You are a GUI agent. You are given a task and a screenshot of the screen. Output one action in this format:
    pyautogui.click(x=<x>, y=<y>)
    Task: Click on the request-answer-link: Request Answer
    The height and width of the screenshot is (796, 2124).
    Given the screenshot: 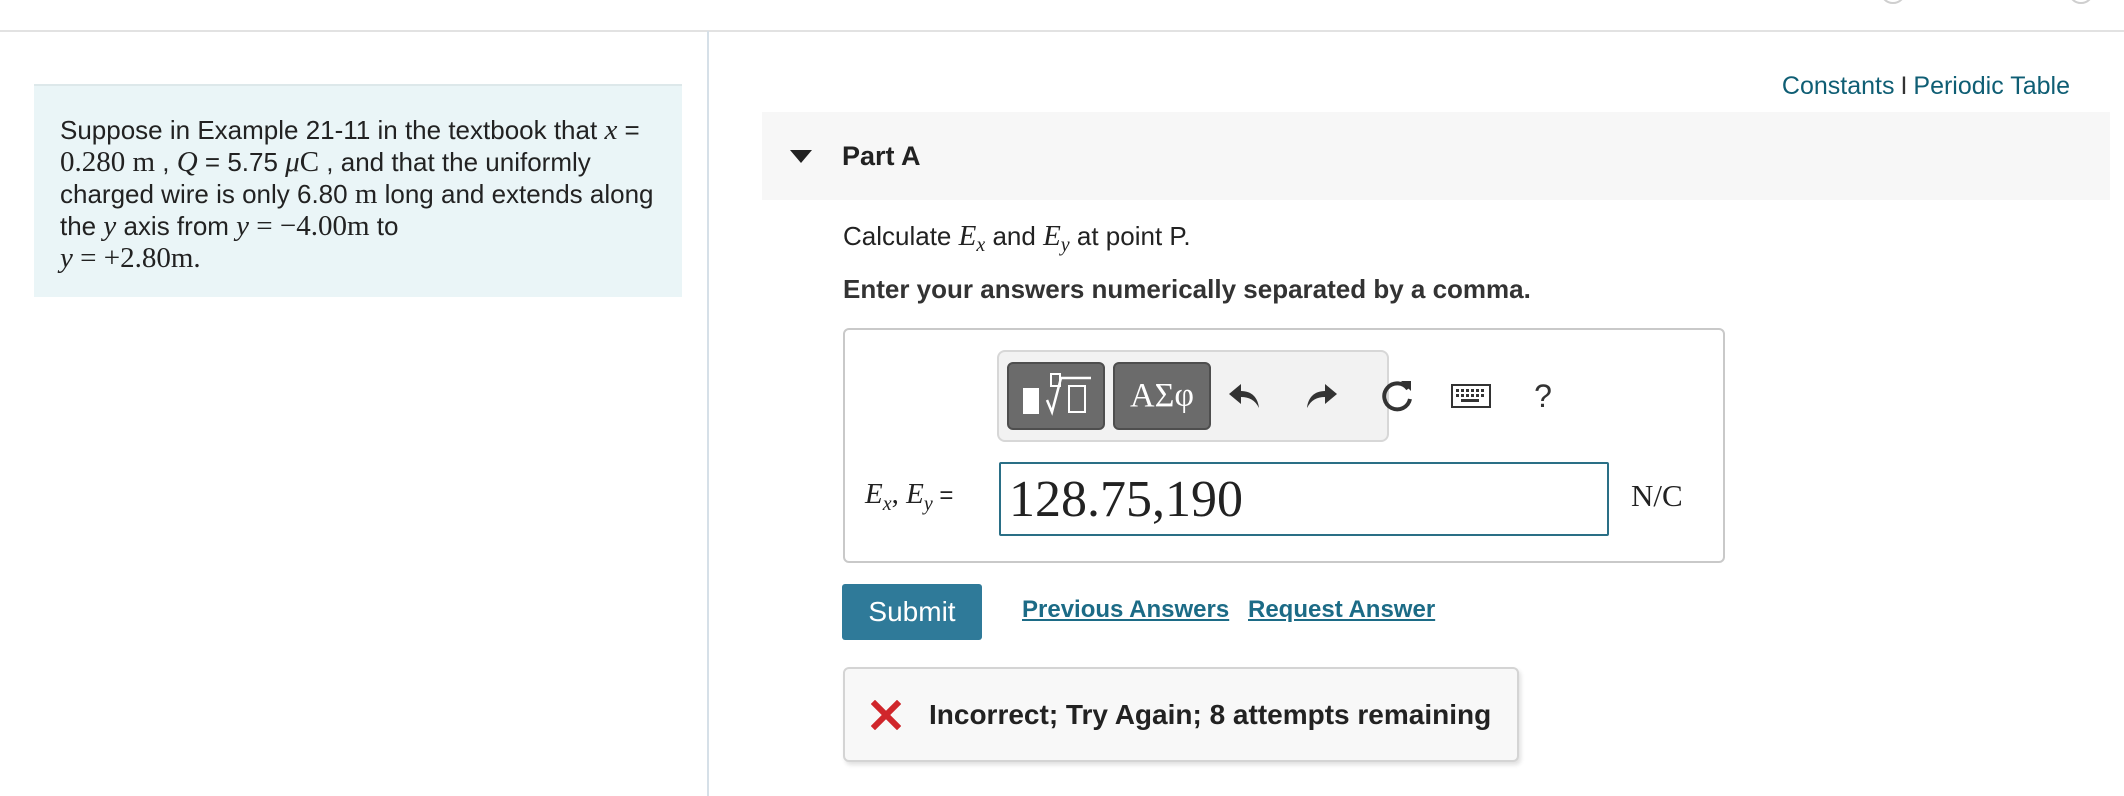 What is the action you would take?
    pyautogui.click(x=1341, y=610)
    